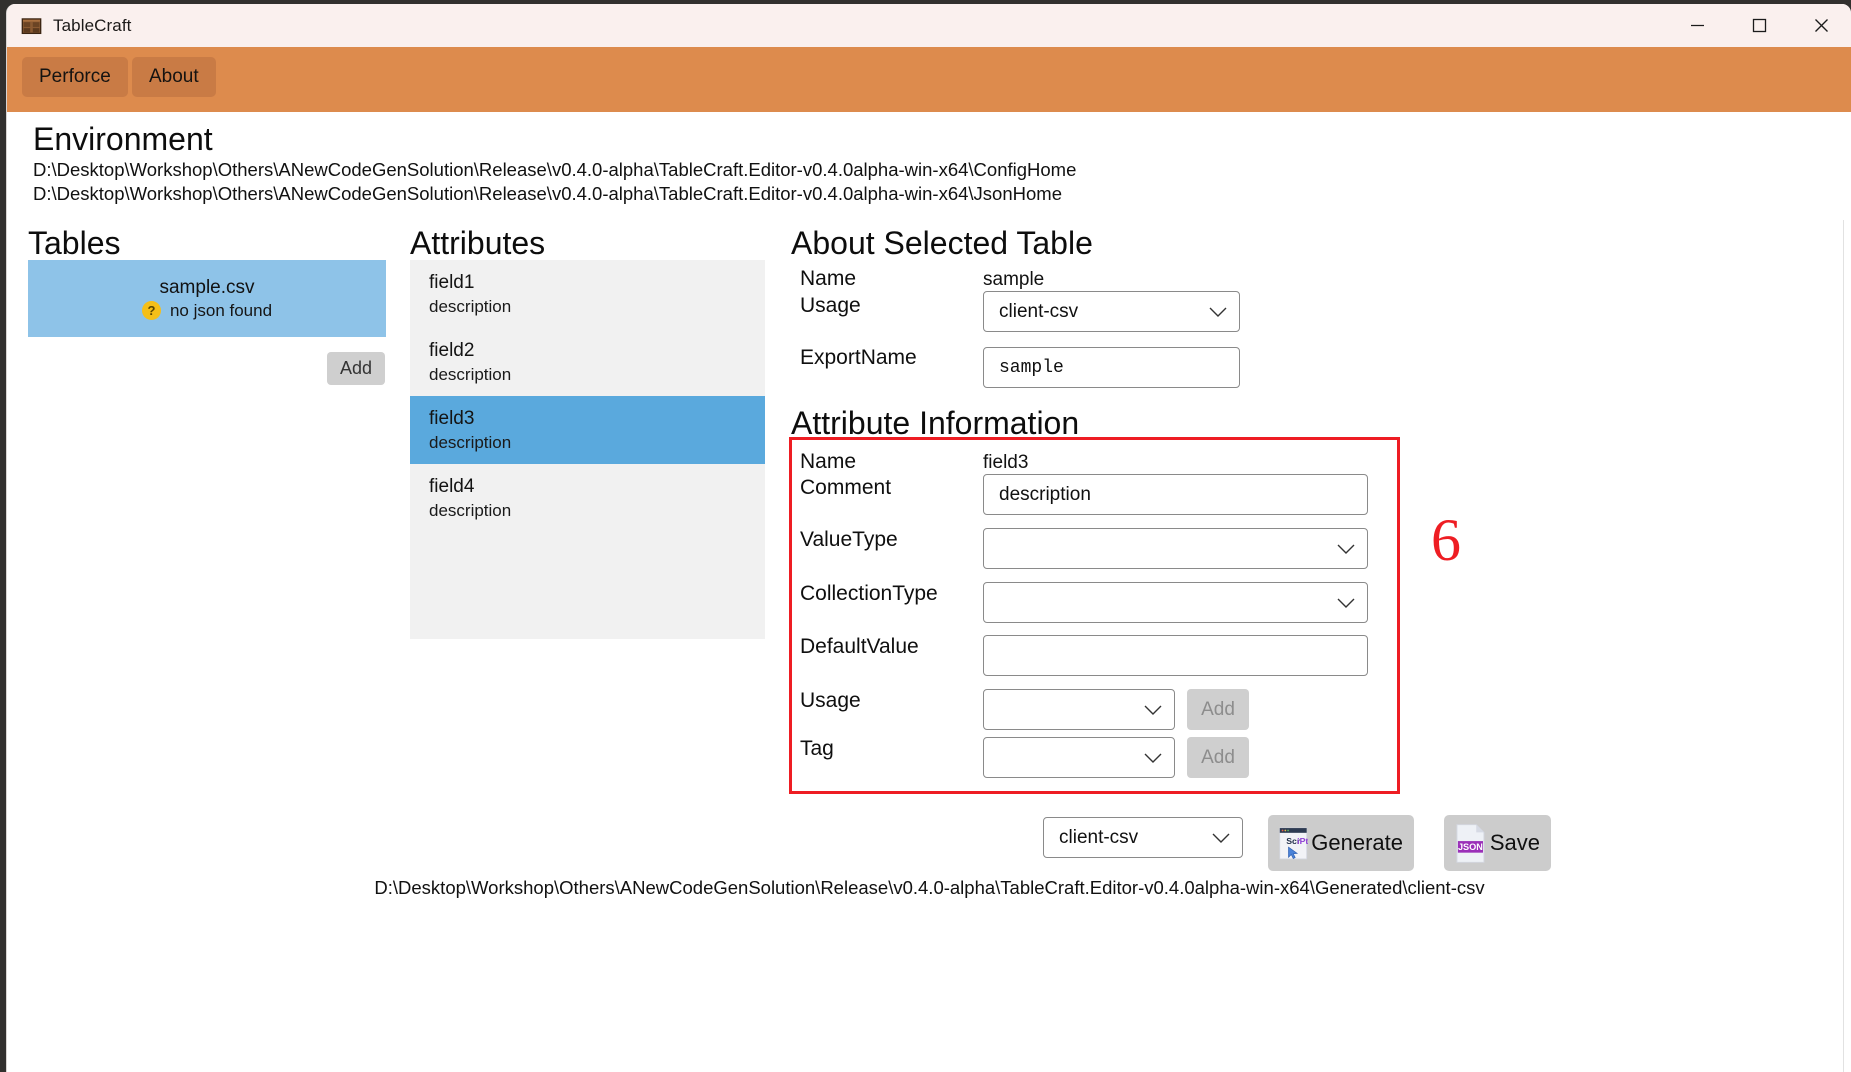  What do you see at coordinates (1357, 842) in the screenshot?
I see `generate-button-label: Generate` at bounding box center [1357, 842].